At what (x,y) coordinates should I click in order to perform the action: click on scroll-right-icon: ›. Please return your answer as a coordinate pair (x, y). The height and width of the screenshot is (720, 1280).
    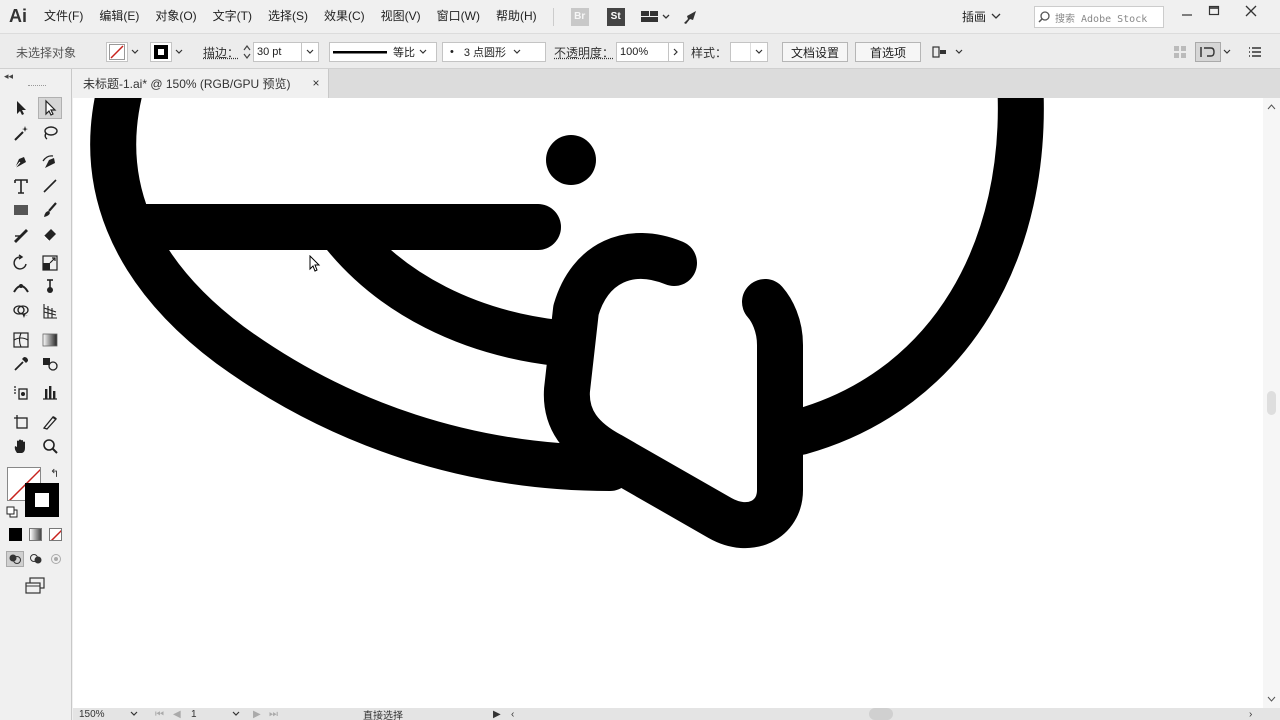
    Looking at the image, I should click on (1250, 714).